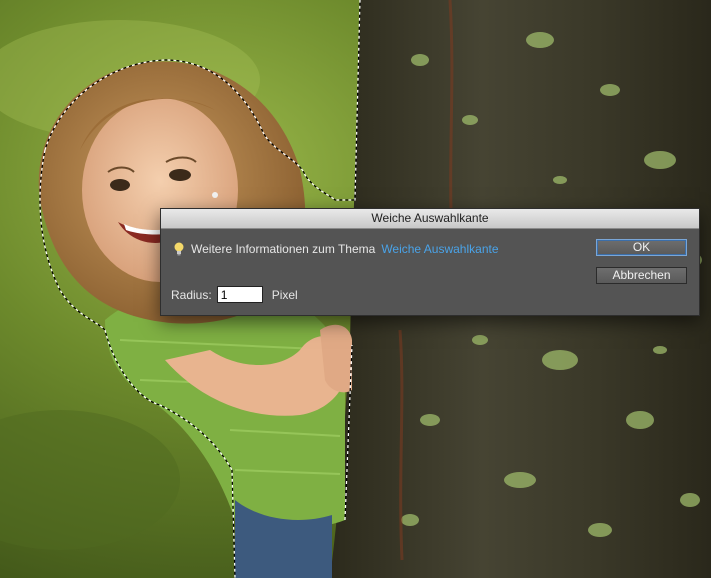 The image size is (711, 578). I want to click on radius-unit-label: Pixel, so click(284, 294).